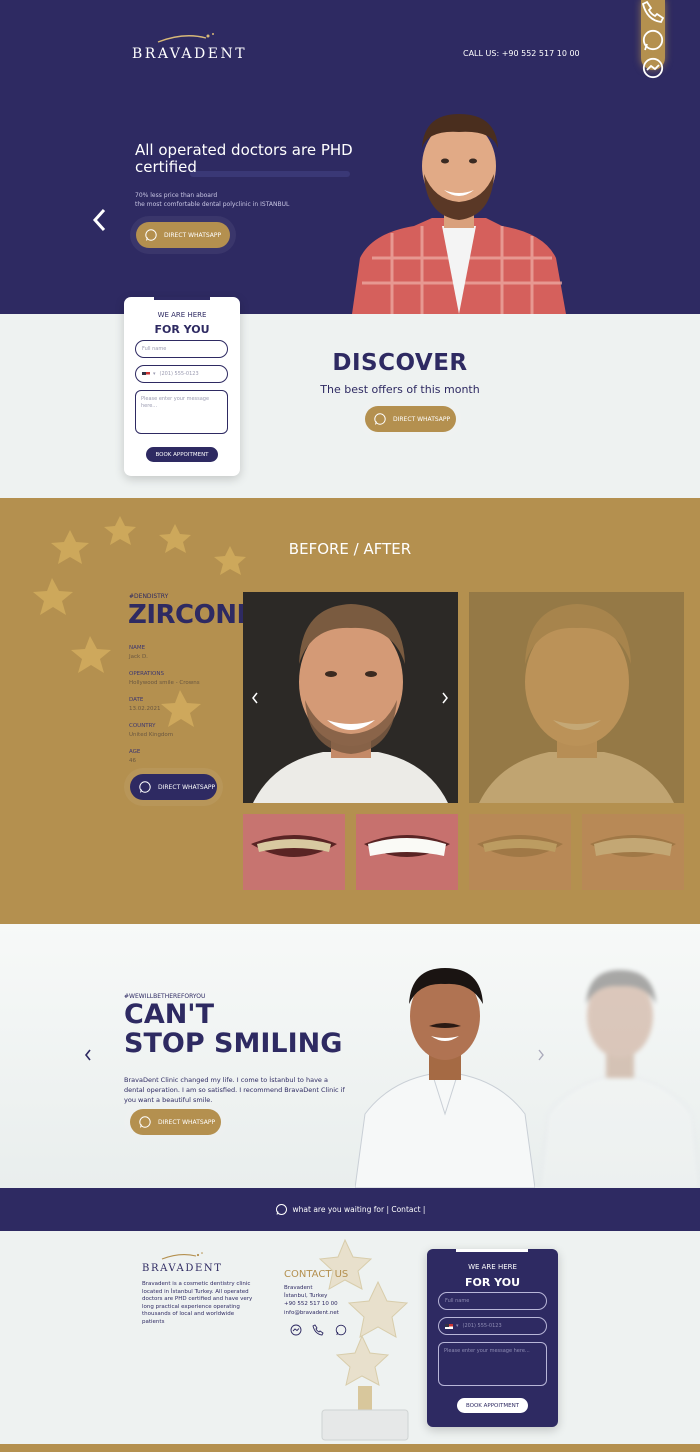 This screenshot has height=1452, width=700. I want to click on phone-field: ▾ (201) 555-0123, so click(181, 374).